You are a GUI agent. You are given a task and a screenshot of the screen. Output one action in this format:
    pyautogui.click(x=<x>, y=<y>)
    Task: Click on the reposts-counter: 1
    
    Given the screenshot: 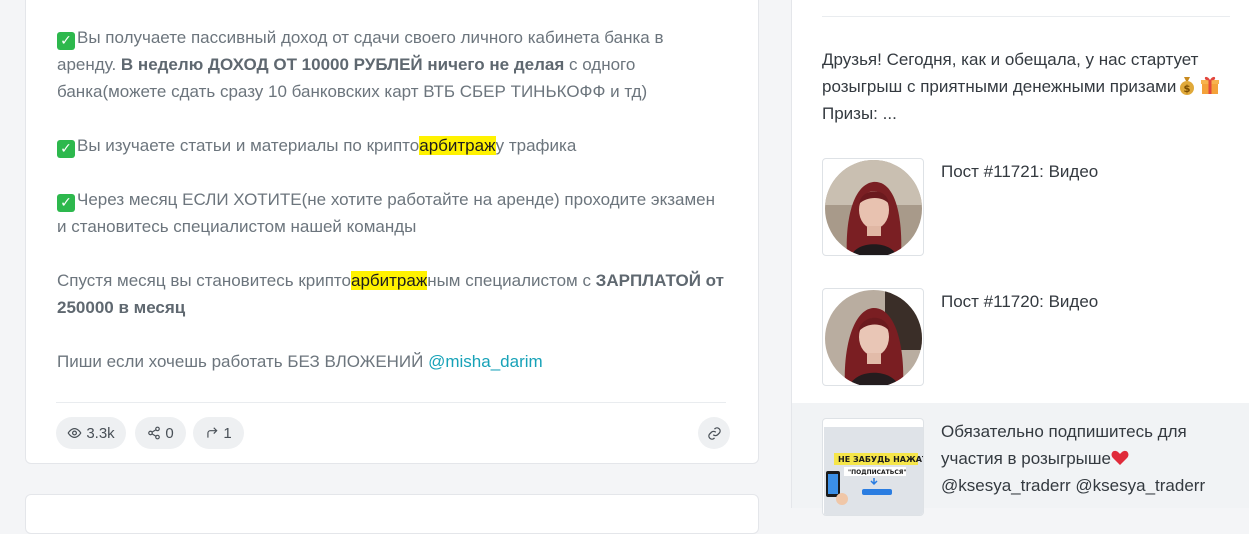 What is the action you would take?
    pyautogui.click(x=218, y=433)
    